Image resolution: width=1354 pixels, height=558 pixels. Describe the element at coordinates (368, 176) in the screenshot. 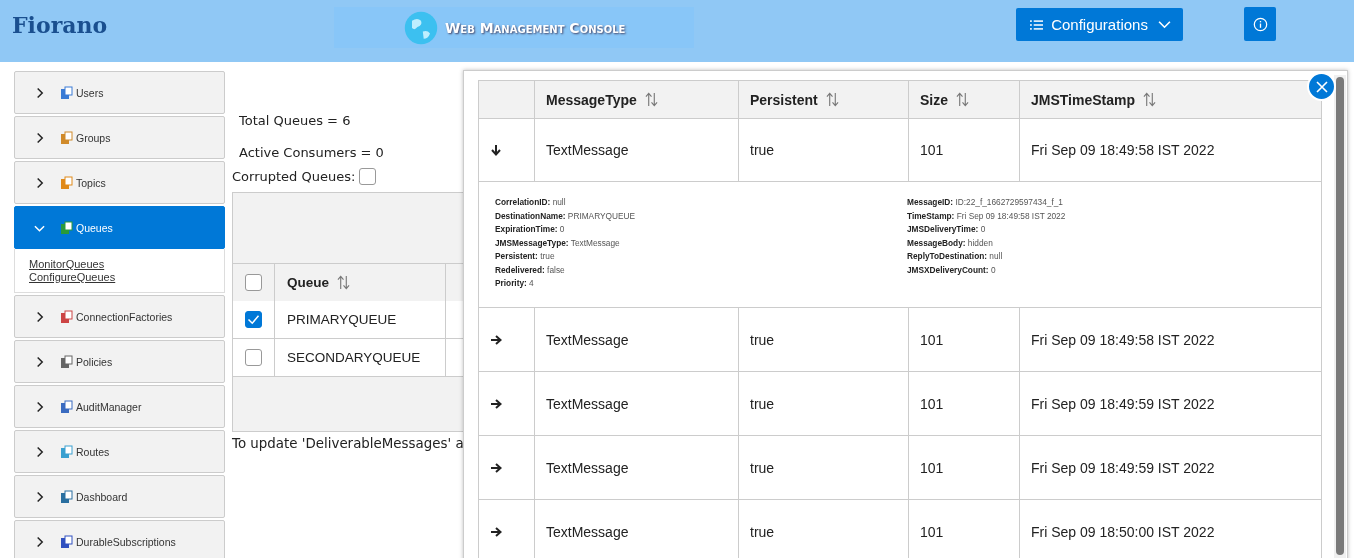

I see `corrupted-queues-checkbox` at that location.